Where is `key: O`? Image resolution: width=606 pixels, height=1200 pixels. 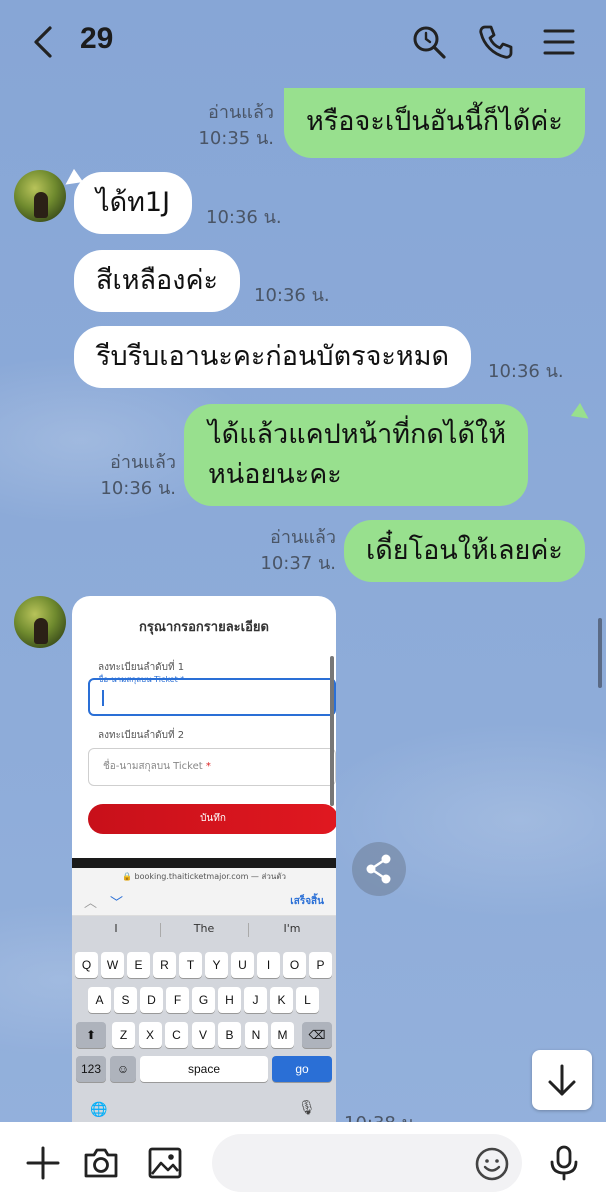 key: O is located at coordinates (294, 965).